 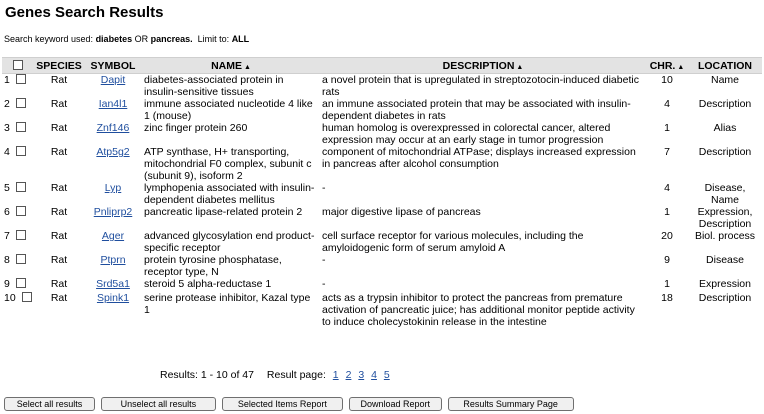 What do you see at coordinates (296, 375) in the screenshot?
I see `result-page-label: Result page:` at bounding box center [296, 375].